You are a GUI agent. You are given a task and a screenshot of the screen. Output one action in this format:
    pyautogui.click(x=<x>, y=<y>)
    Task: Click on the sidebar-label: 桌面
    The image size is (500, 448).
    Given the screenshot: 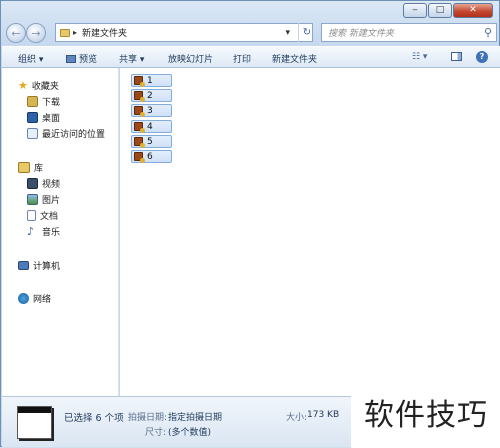 What is the action you would take?
    pyautogui.click(x=51, y=119)
    